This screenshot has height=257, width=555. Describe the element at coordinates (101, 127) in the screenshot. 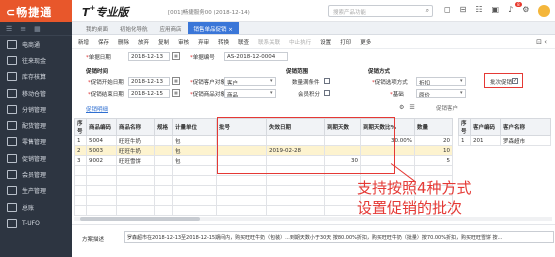

I see `column-header: 商品编码` at that location.